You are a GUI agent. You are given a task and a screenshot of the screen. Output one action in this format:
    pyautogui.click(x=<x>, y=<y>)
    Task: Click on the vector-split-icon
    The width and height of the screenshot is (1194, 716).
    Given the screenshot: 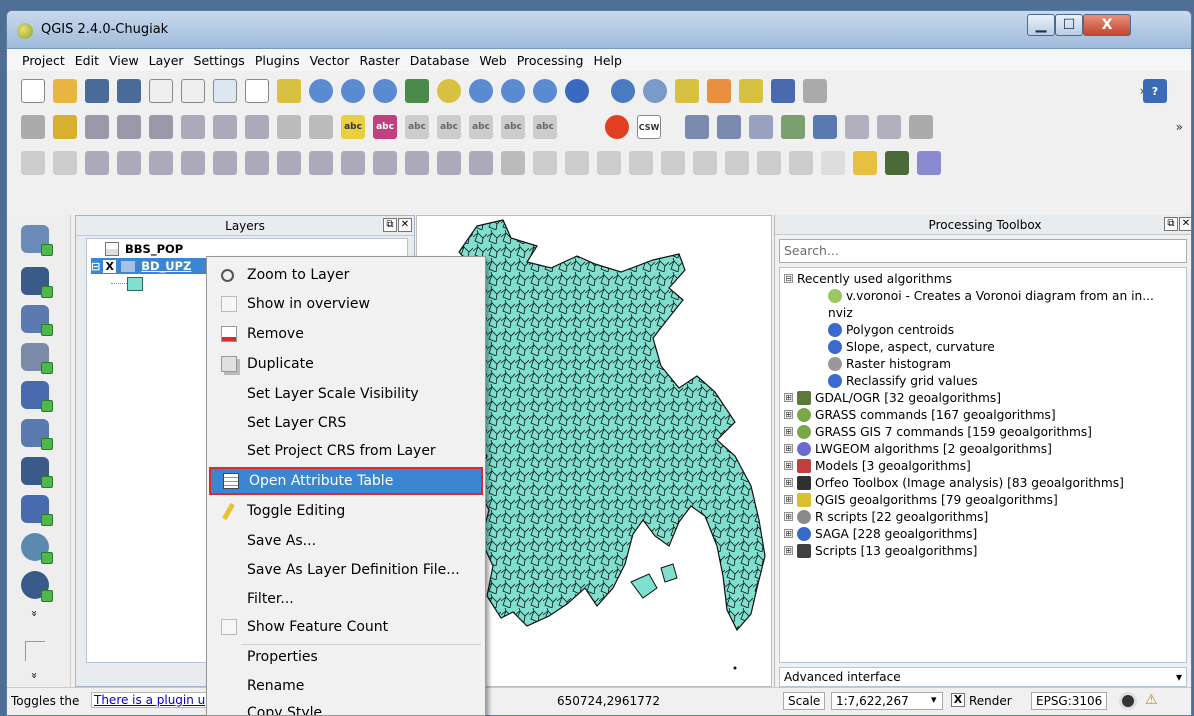 What is the action you would take?
    pyautogui.click(x=825, y=127)
    